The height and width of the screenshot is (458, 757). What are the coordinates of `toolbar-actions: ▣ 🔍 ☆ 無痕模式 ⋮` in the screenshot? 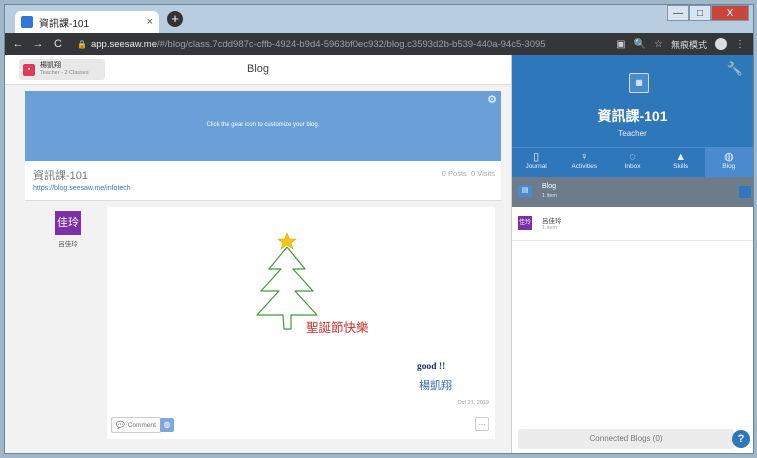 It's located at (684, 44).